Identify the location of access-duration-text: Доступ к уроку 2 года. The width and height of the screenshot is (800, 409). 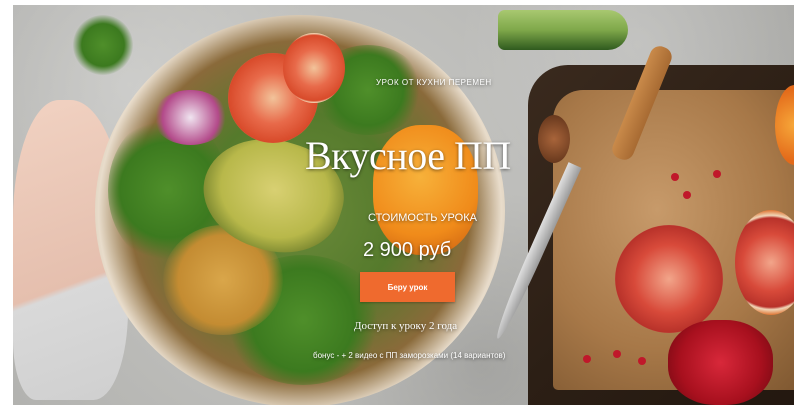
(406, 326).